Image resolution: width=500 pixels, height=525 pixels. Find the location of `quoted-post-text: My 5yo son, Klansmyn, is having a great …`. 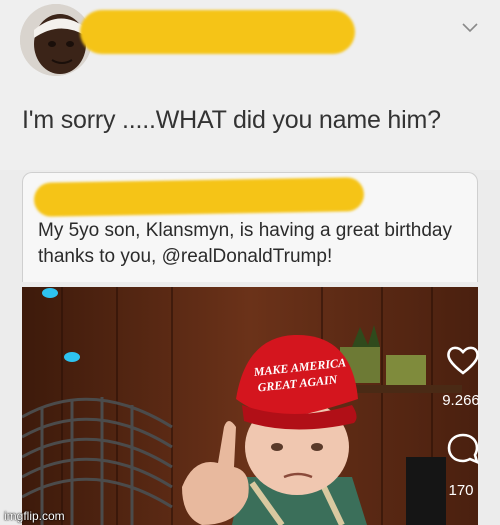

quoted-post-text: My 5yo son, Klansmyn, is having a great … is located at coordinates (245, 243).